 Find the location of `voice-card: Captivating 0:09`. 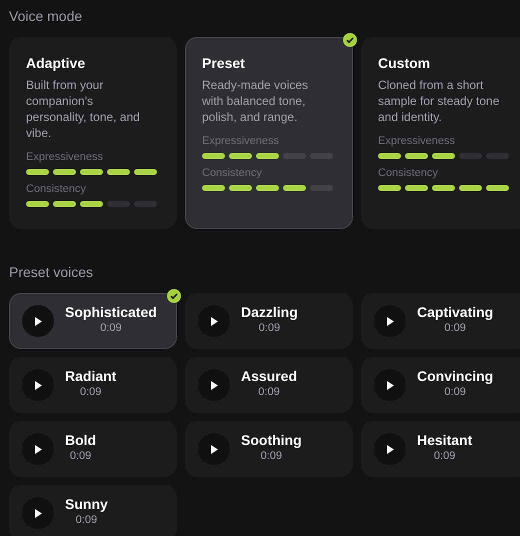

voice-card: Captivating 0:09 is located at coordinates (440, 321).